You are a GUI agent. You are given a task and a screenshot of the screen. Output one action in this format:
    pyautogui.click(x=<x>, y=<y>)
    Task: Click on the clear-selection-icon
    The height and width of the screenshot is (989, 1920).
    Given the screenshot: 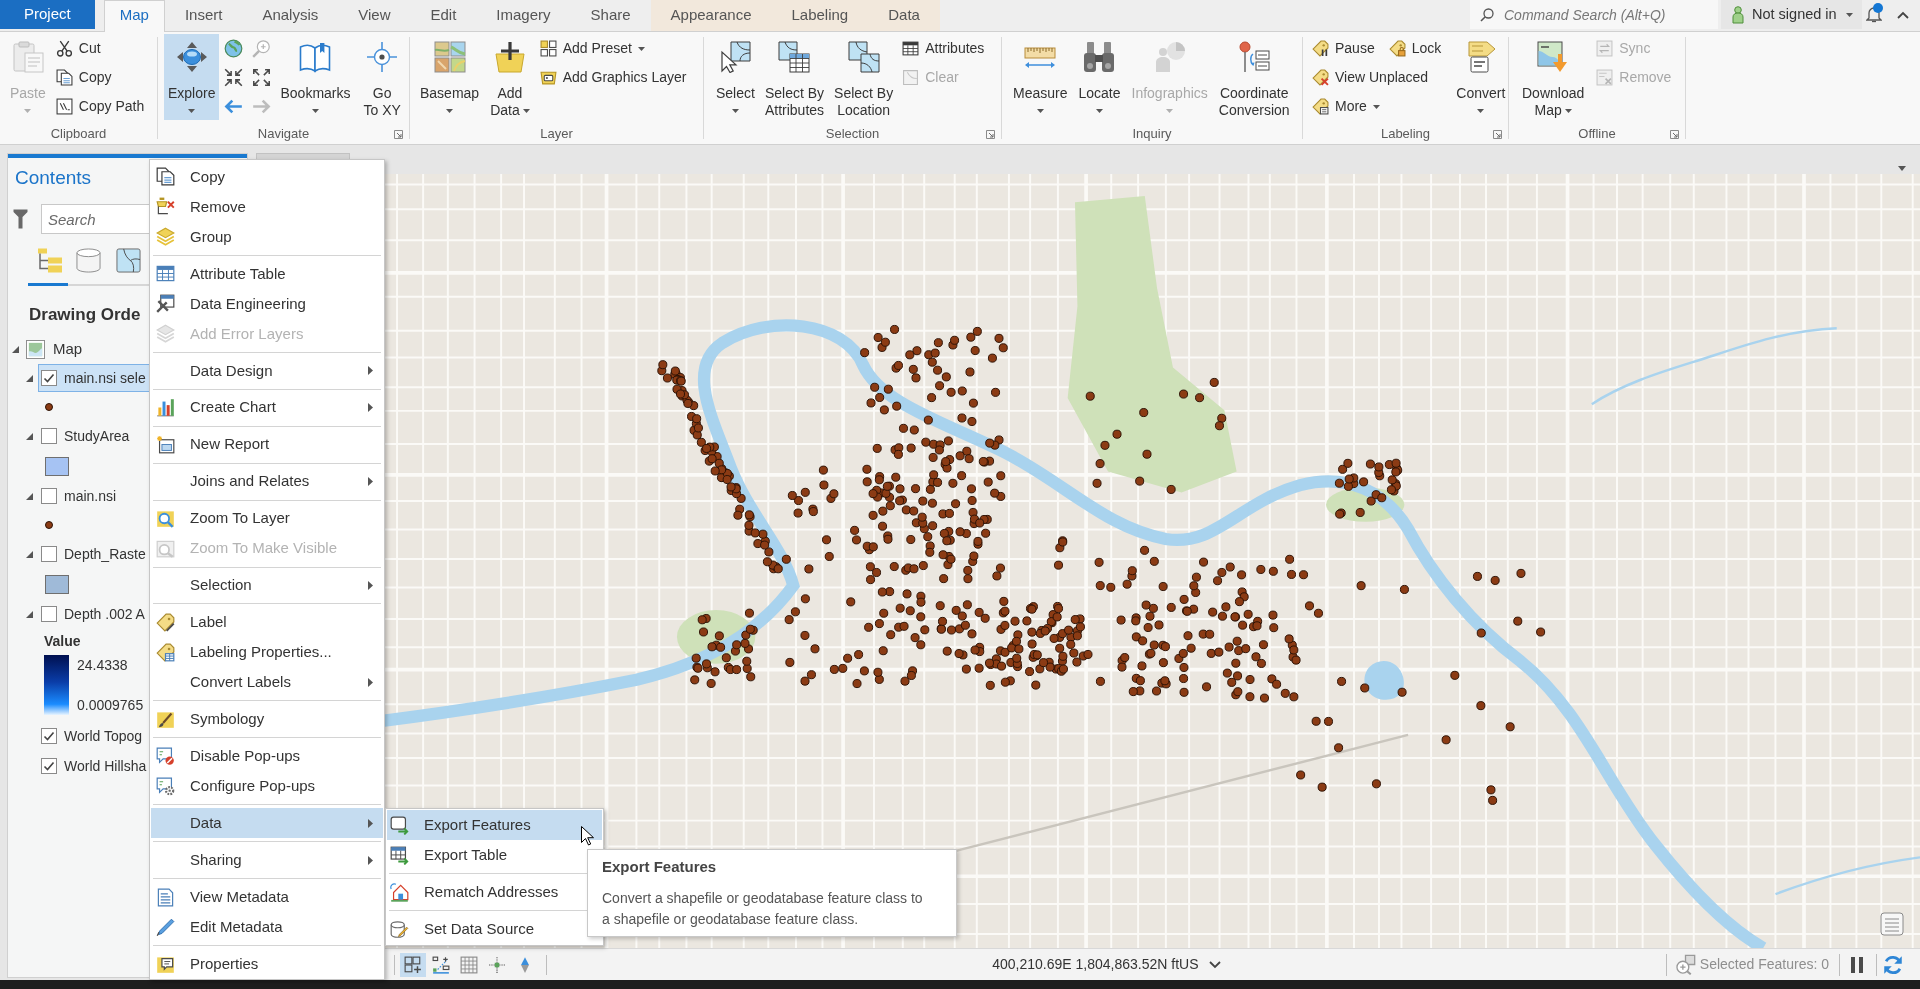 What is the action you would take?
    pyautogui.click(x=911, y=77)
    